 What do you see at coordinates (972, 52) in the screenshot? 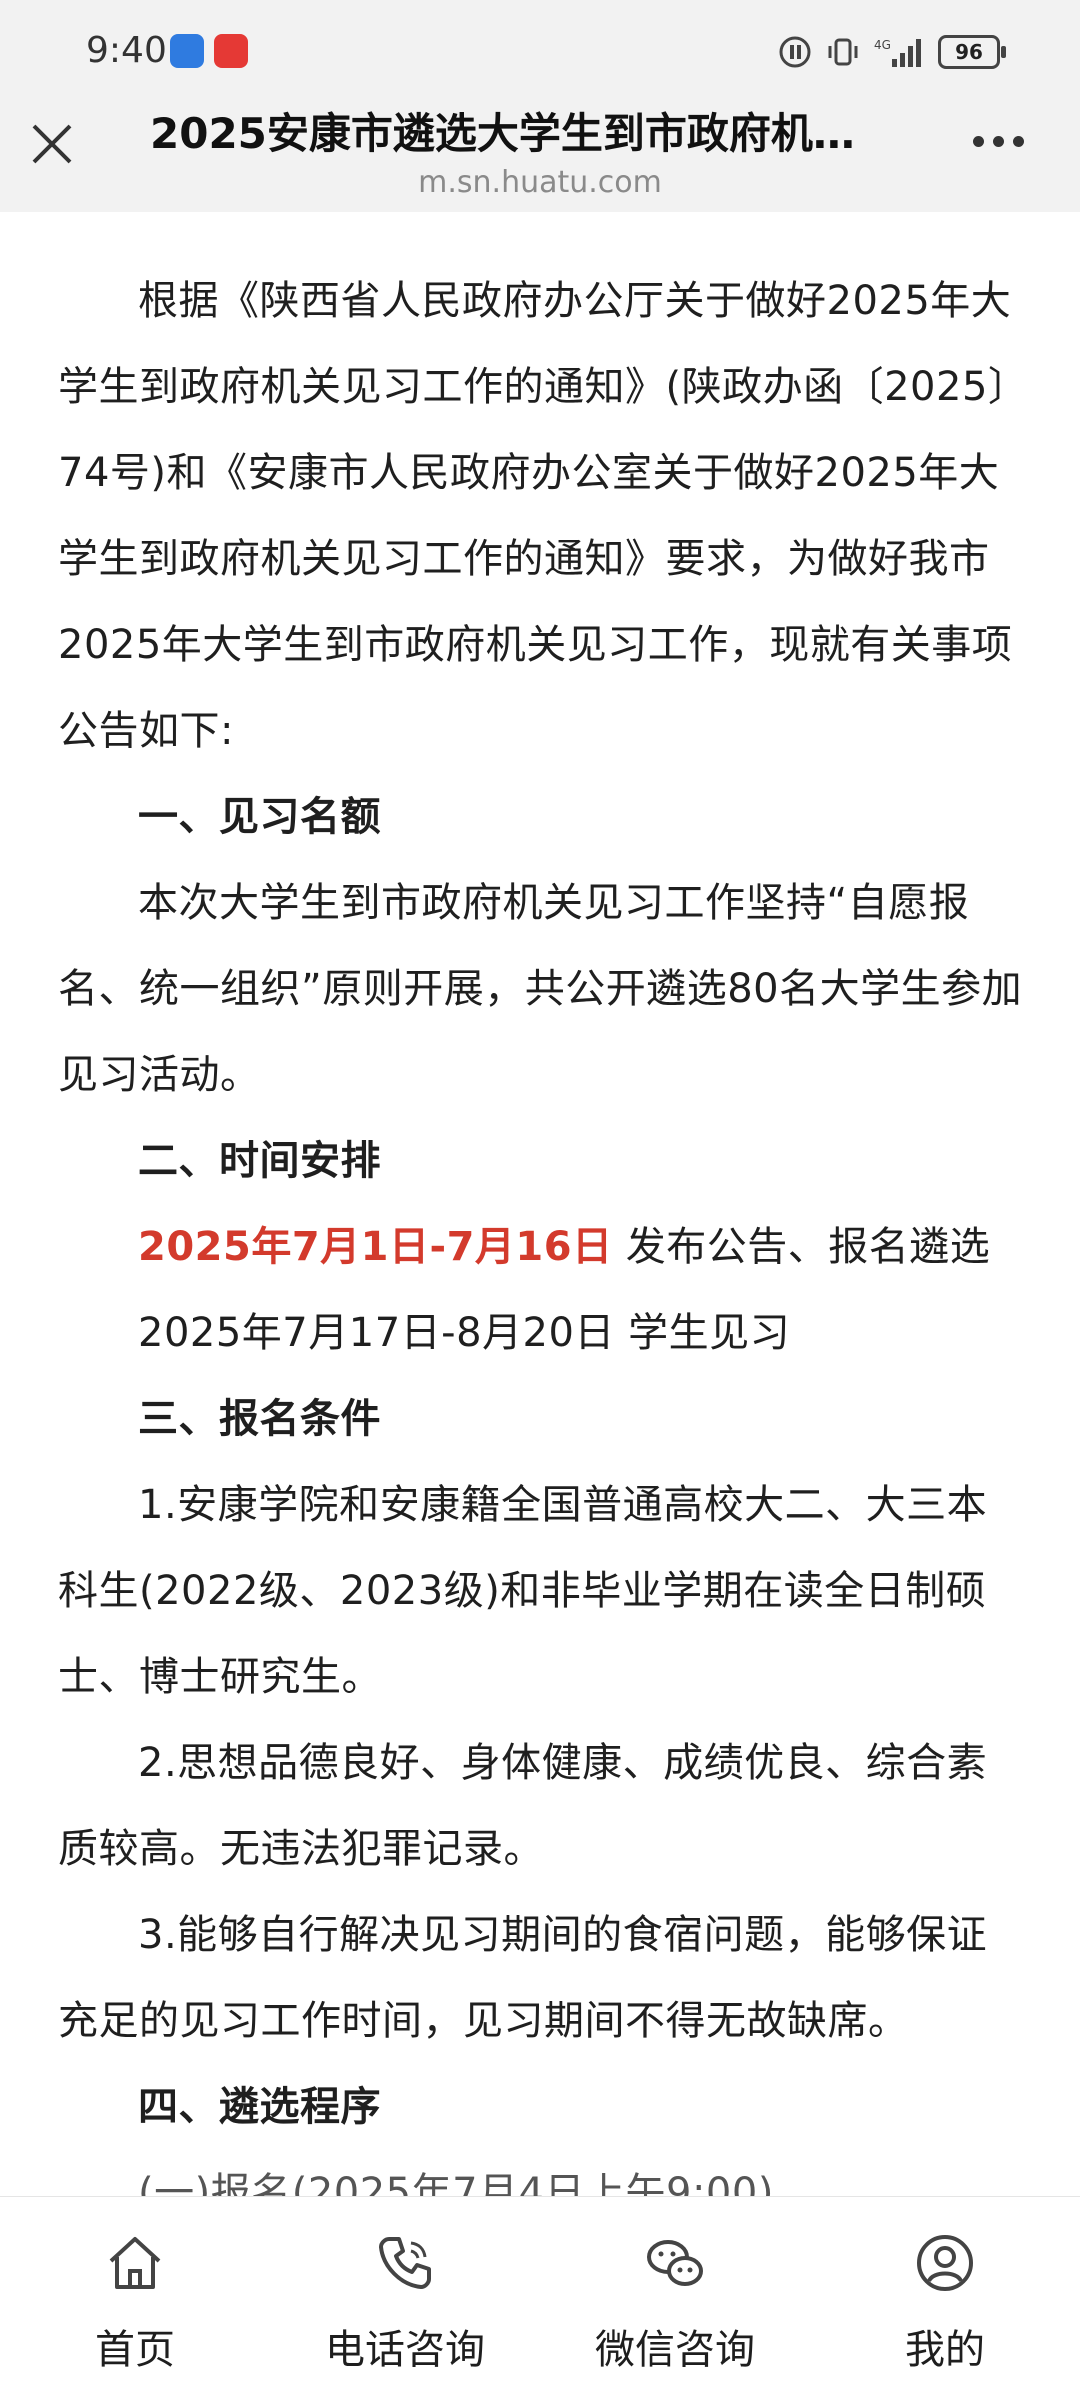
I see `battery-indicator: 96` at bounding box center [972, 52].